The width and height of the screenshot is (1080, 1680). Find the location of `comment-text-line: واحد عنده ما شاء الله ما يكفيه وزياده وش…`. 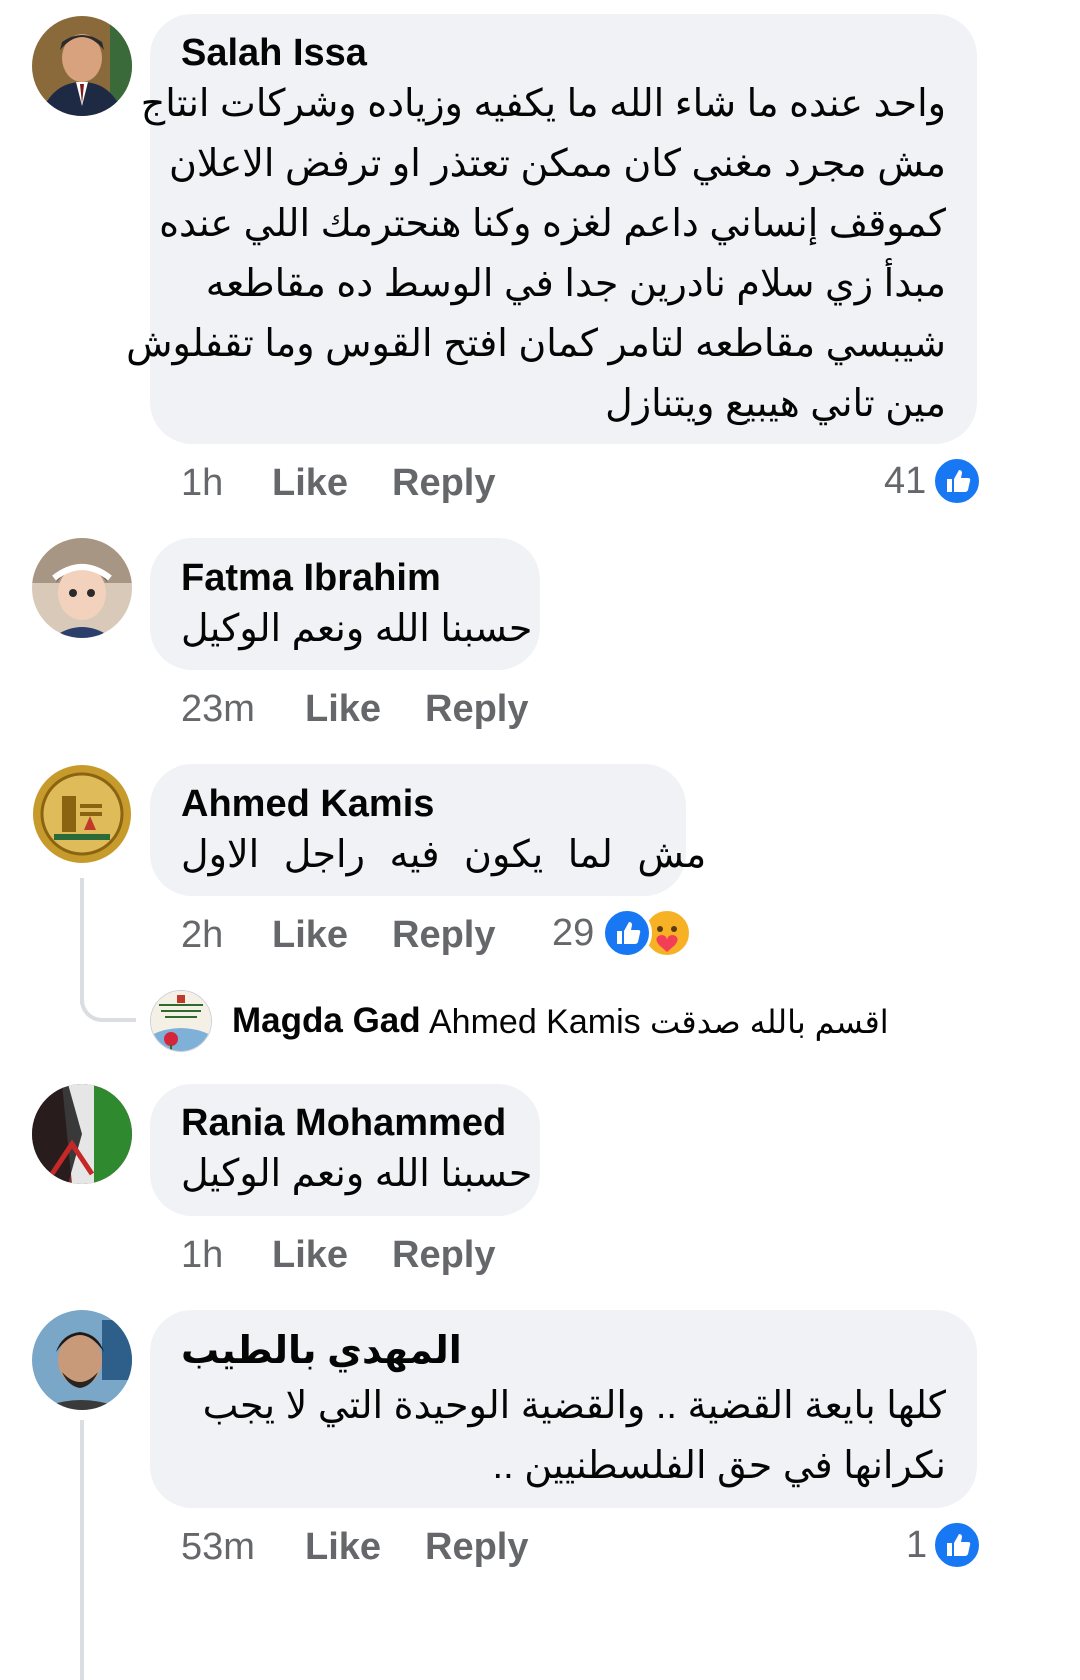

comment-text-line: واحد عنده ما شاء الله ما يكفيه وزياده وش… is located at coordinates (543, 104).